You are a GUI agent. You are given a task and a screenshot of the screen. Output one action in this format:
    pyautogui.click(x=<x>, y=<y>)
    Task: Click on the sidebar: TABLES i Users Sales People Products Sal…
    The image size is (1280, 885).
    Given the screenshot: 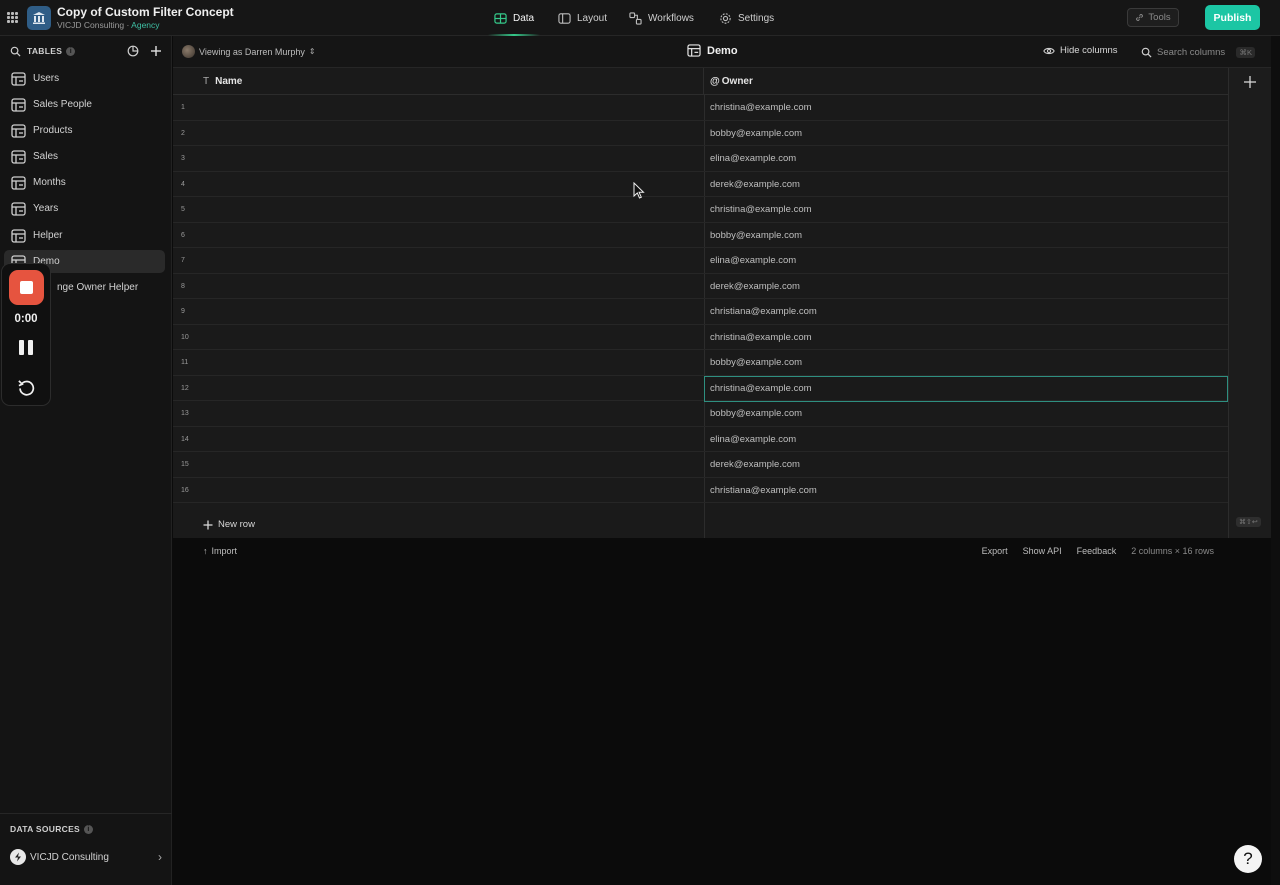 What is the action you would take?
    pyautogui.click(x=86, y=460)
    